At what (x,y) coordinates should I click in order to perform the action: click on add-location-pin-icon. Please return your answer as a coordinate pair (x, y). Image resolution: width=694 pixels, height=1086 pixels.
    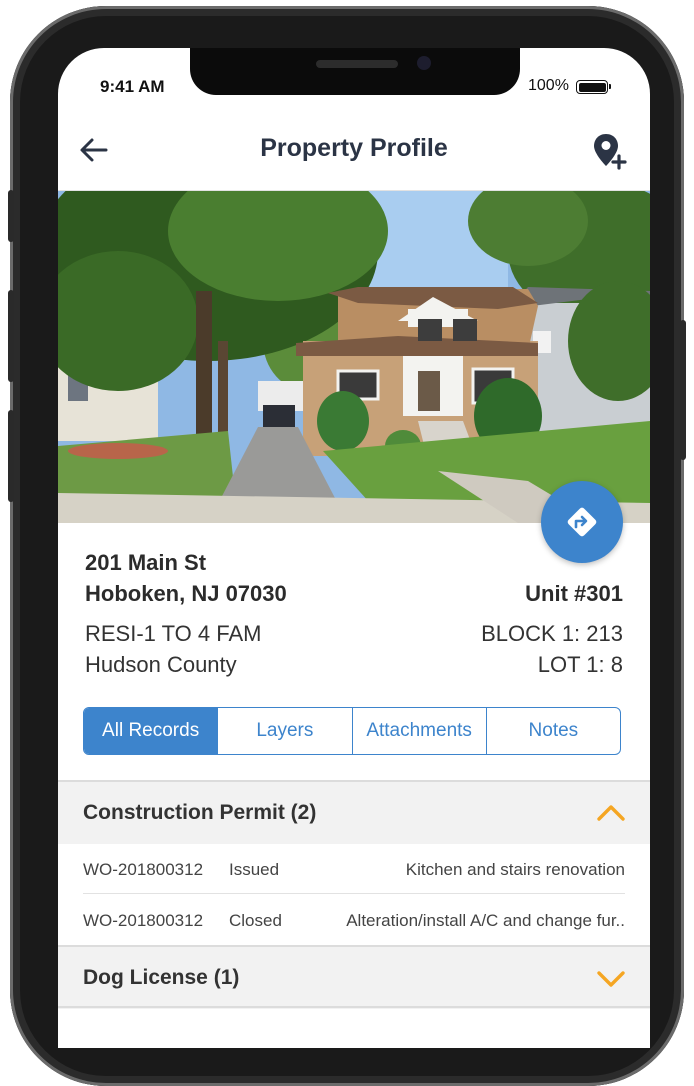
    Looking at the image, I should click on (610, 151).